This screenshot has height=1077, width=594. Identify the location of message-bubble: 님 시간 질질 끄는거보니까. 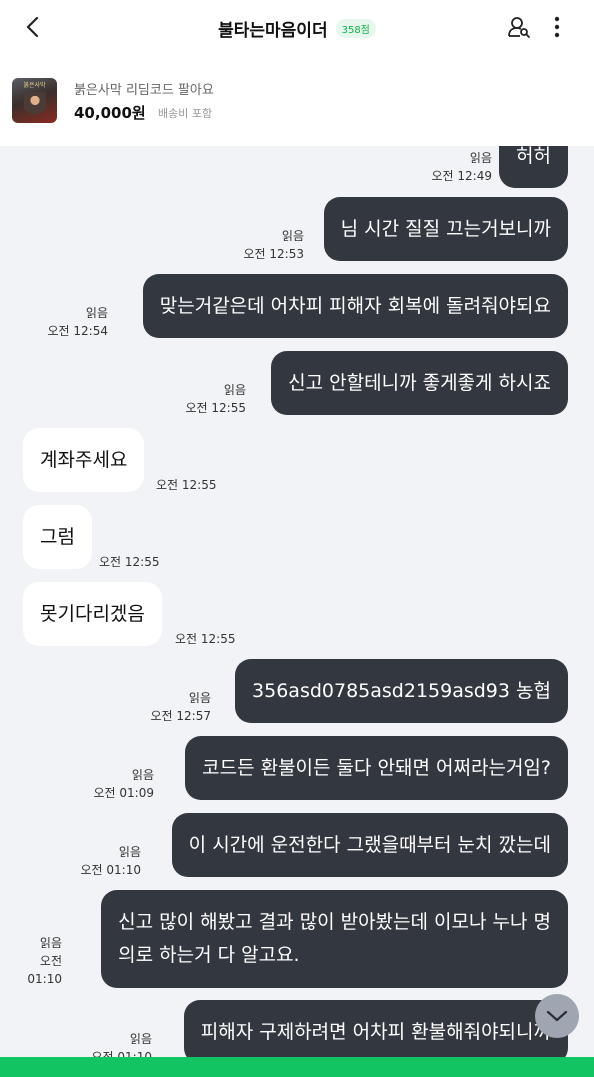
(445, 229).